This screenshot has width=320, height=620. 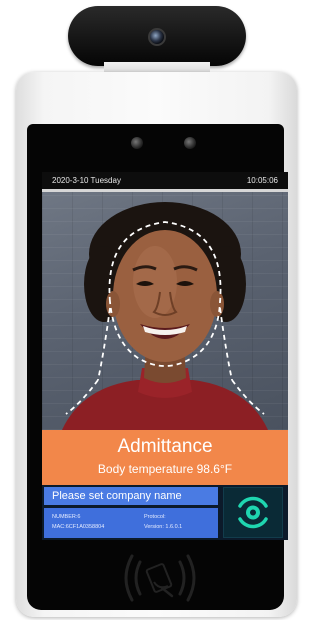 I want to click on device-version: Version: 1.6.0.1, so click(x=163, y=527).